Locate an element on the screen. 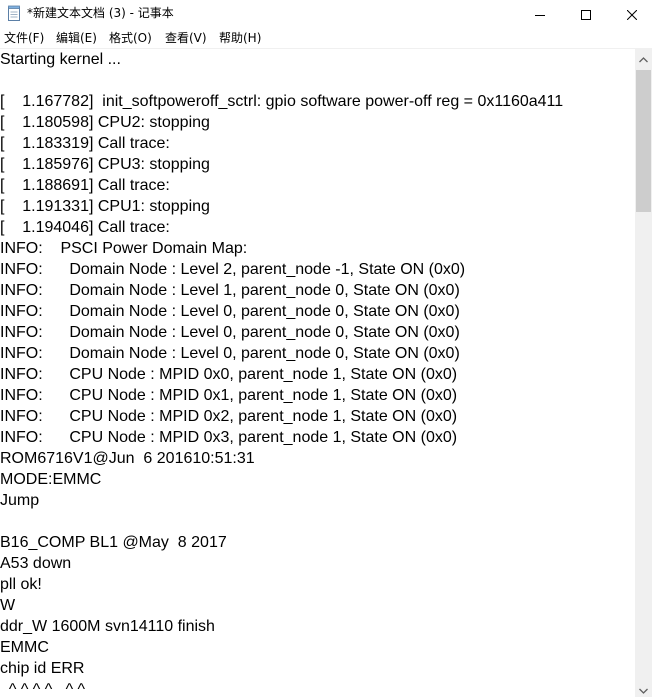  text-line: Jump is located at coordinates (20, 500).